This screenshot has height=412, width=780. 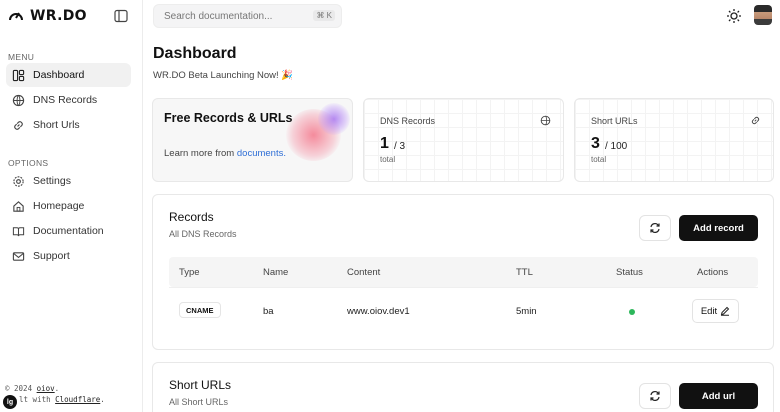 I want to click on column-header: Content, so click(x=364, y=272).